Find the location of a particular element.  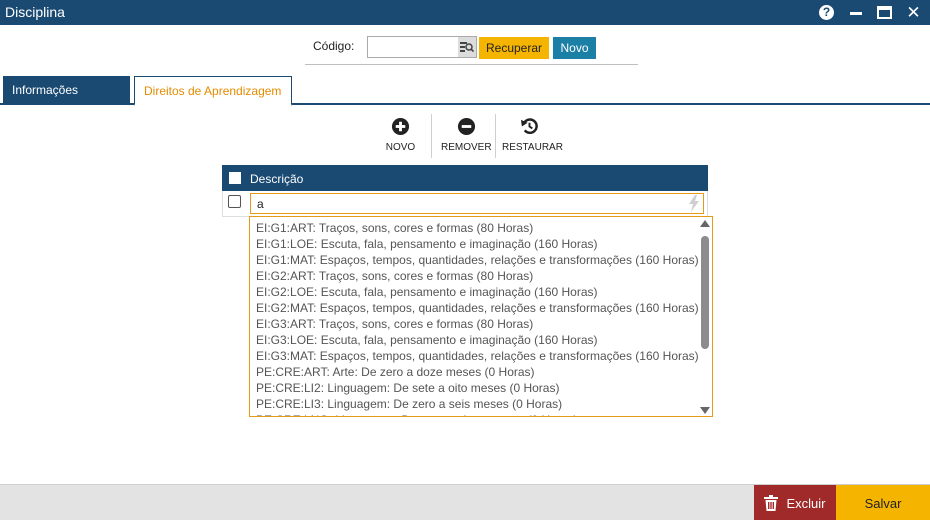

window-title: Disciplina is located at coordinates (35, 12).